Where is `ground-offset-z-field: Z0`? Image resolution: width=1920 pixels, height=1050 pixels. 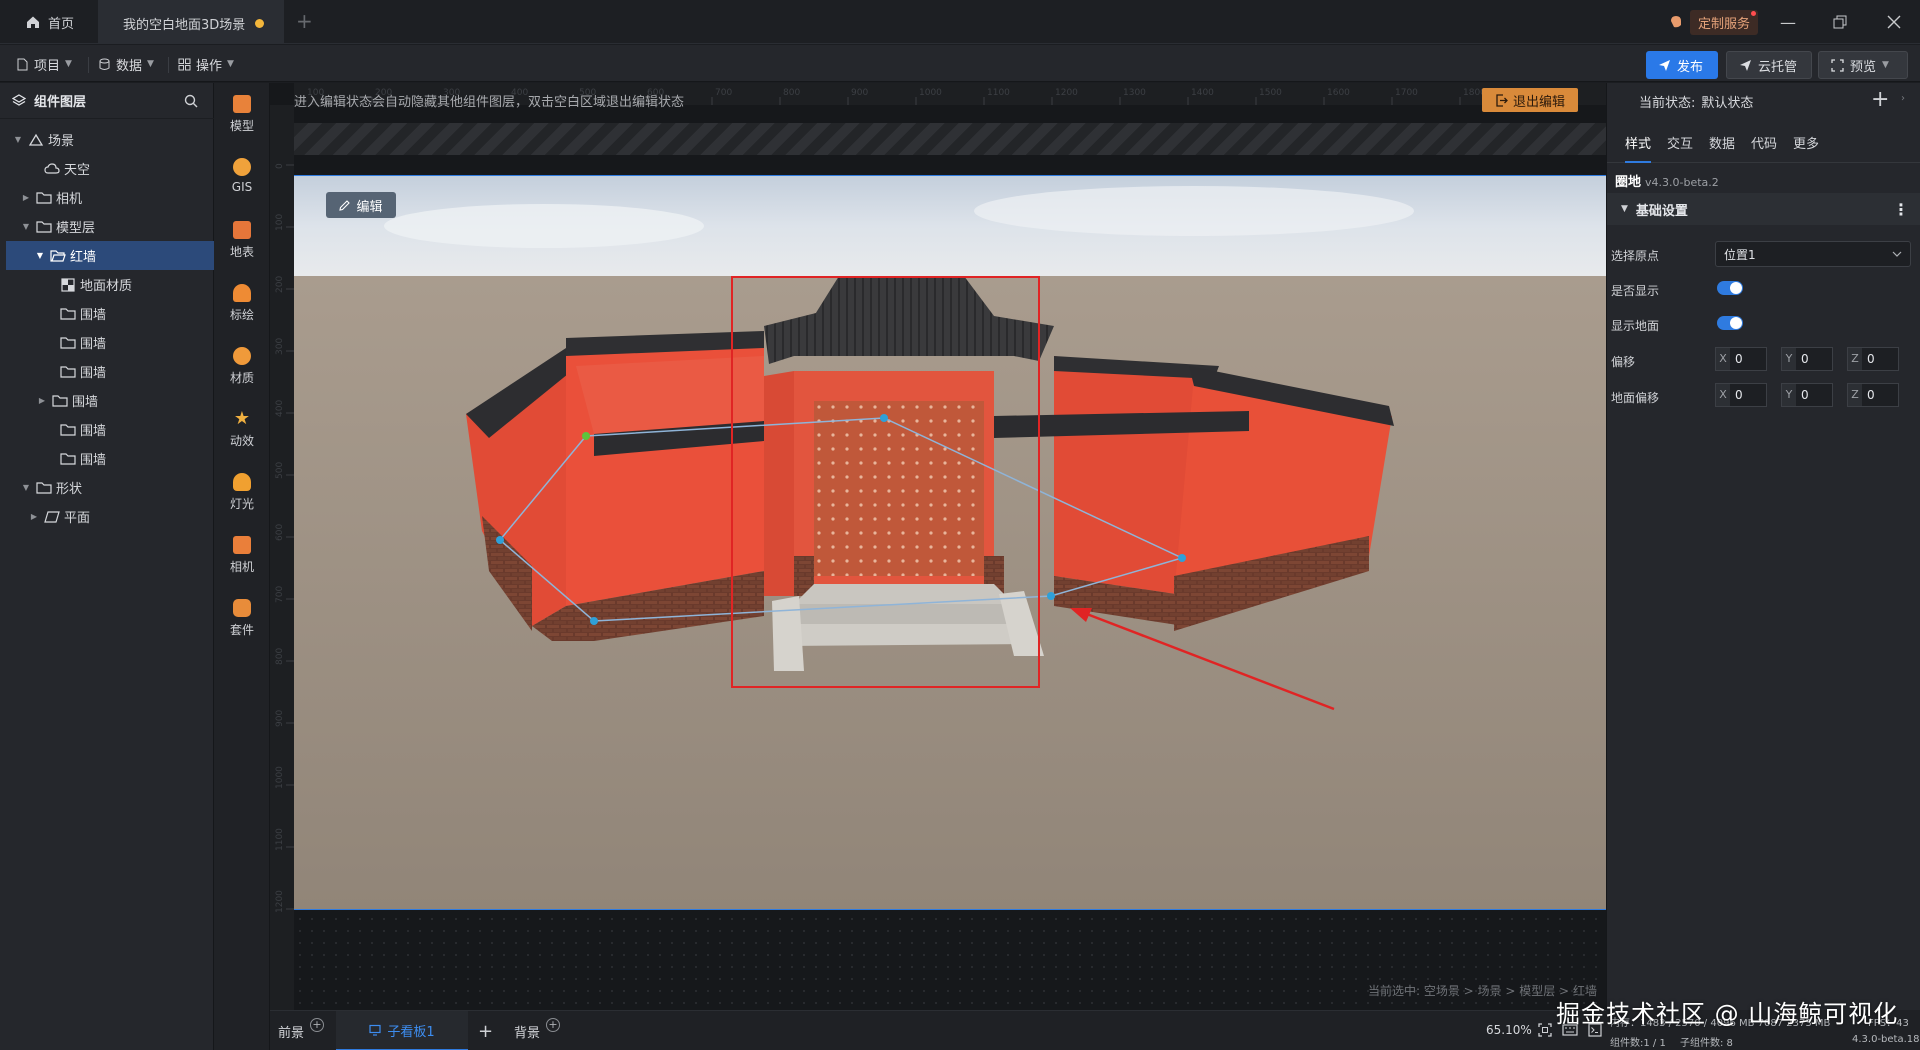 ground-offset-z-field: Z0 is located at coordinates (1873, 395).